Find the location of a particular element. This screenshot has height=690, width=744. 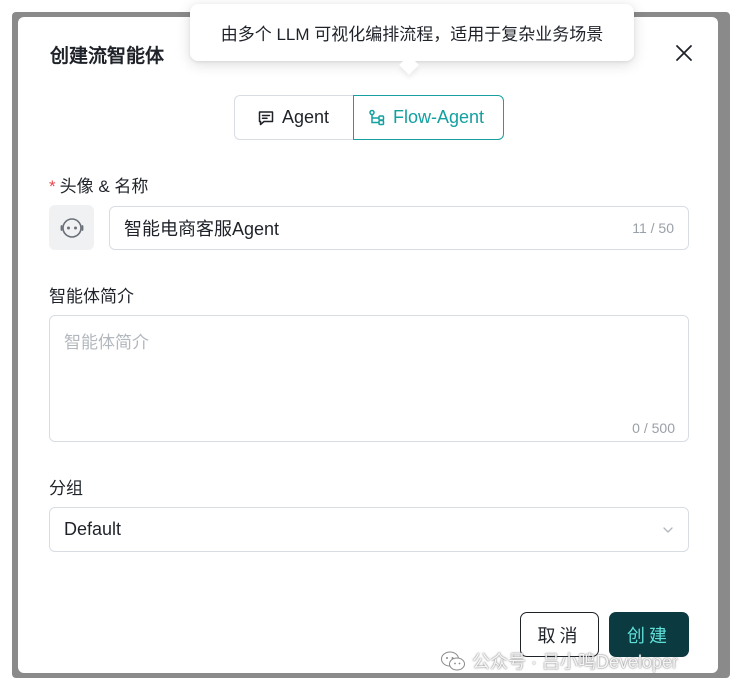

watermark: 公众号 · 吕小鸣Developer is located at coordinates (559, 661).